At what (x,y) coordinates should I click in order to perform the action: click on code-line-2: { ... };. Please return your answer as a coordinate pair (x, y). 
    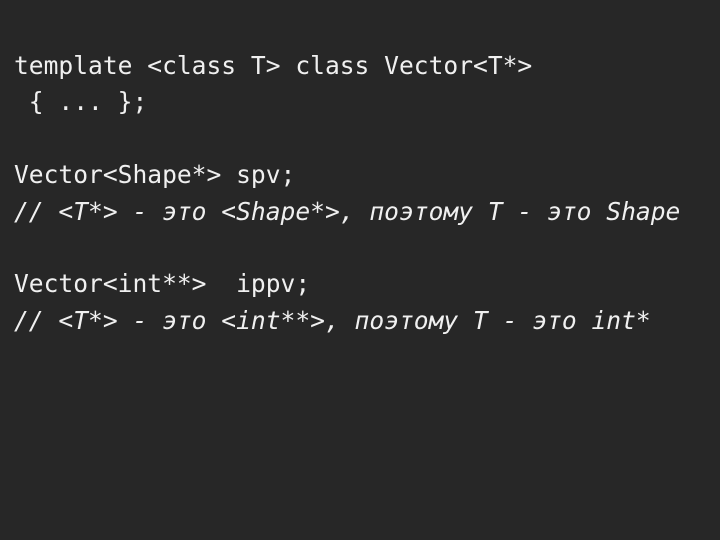
    Looking at the image, I should click on (81, 102).